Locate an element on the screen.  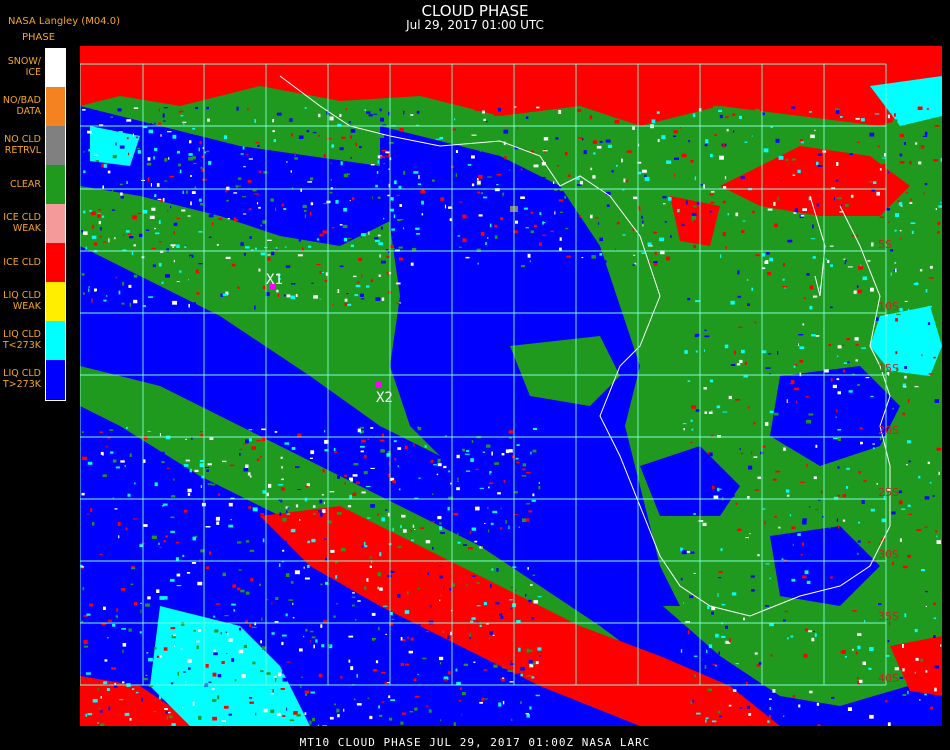
legend-label: ICE CLD WEAK is located at coordinates (22, 223).